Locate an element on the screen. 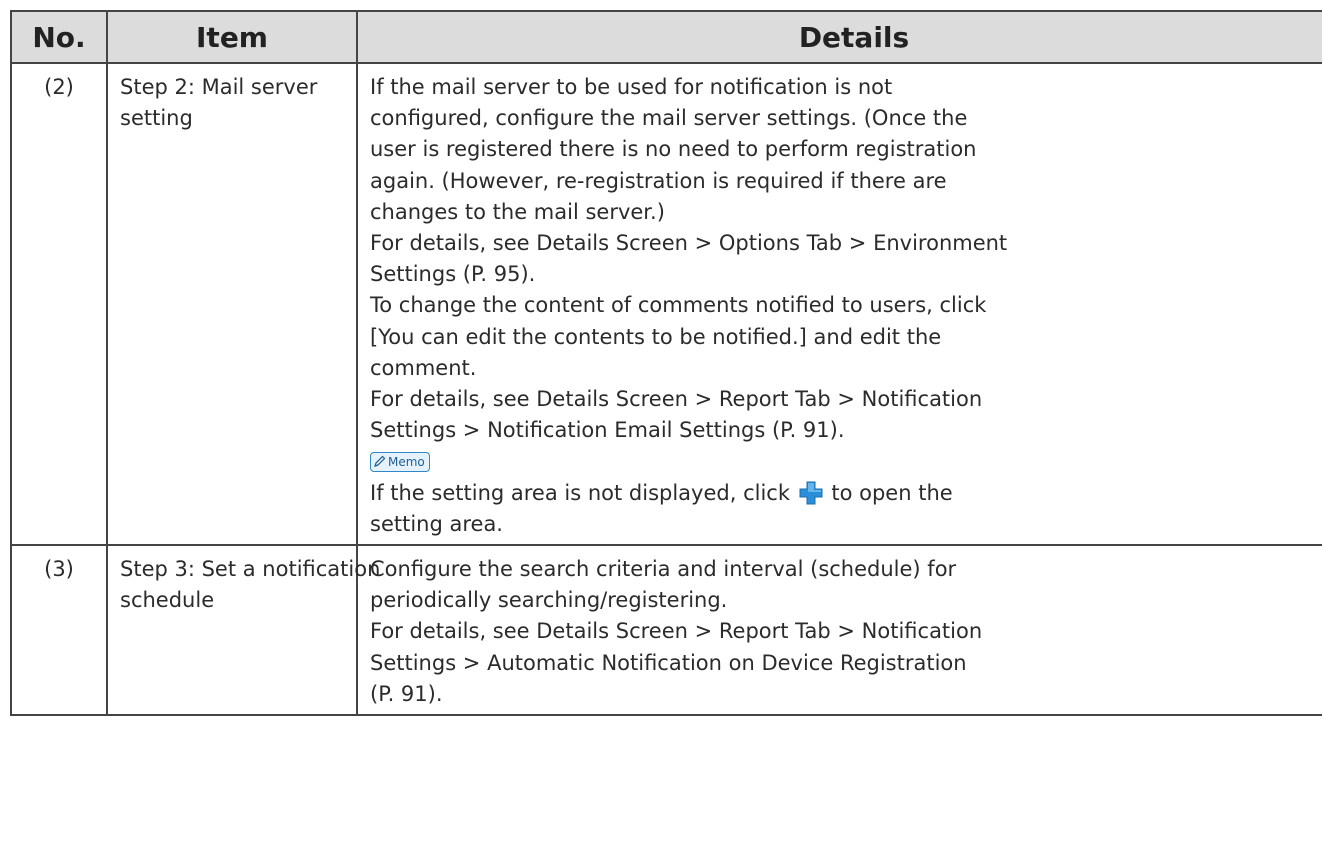 This screenshot has height=854, width=1322. memo-label: Memo is located at coordinates (406, 461).